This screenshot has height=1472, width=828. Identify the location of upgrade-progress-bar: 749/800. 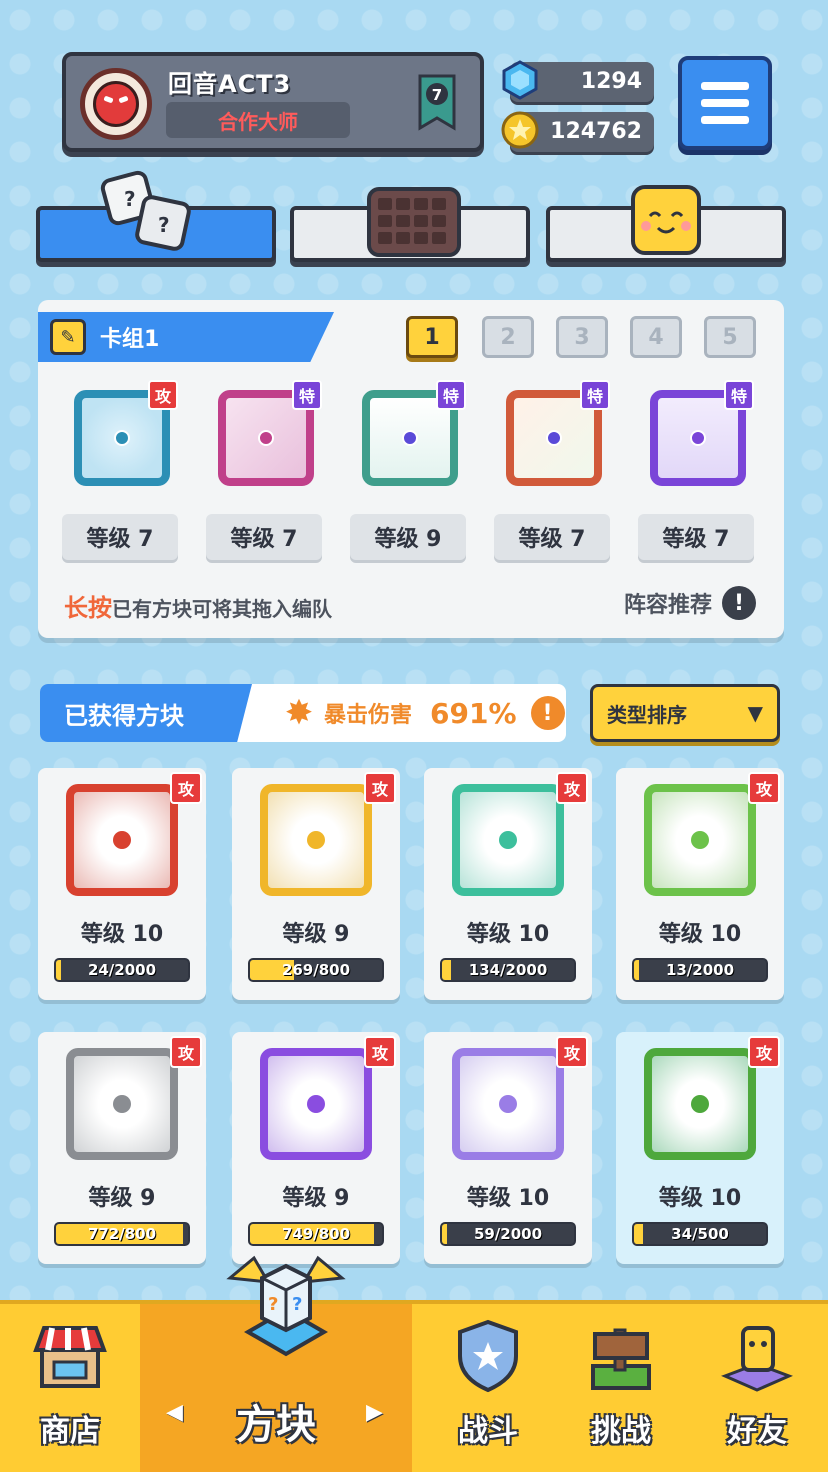
(316, 1234).